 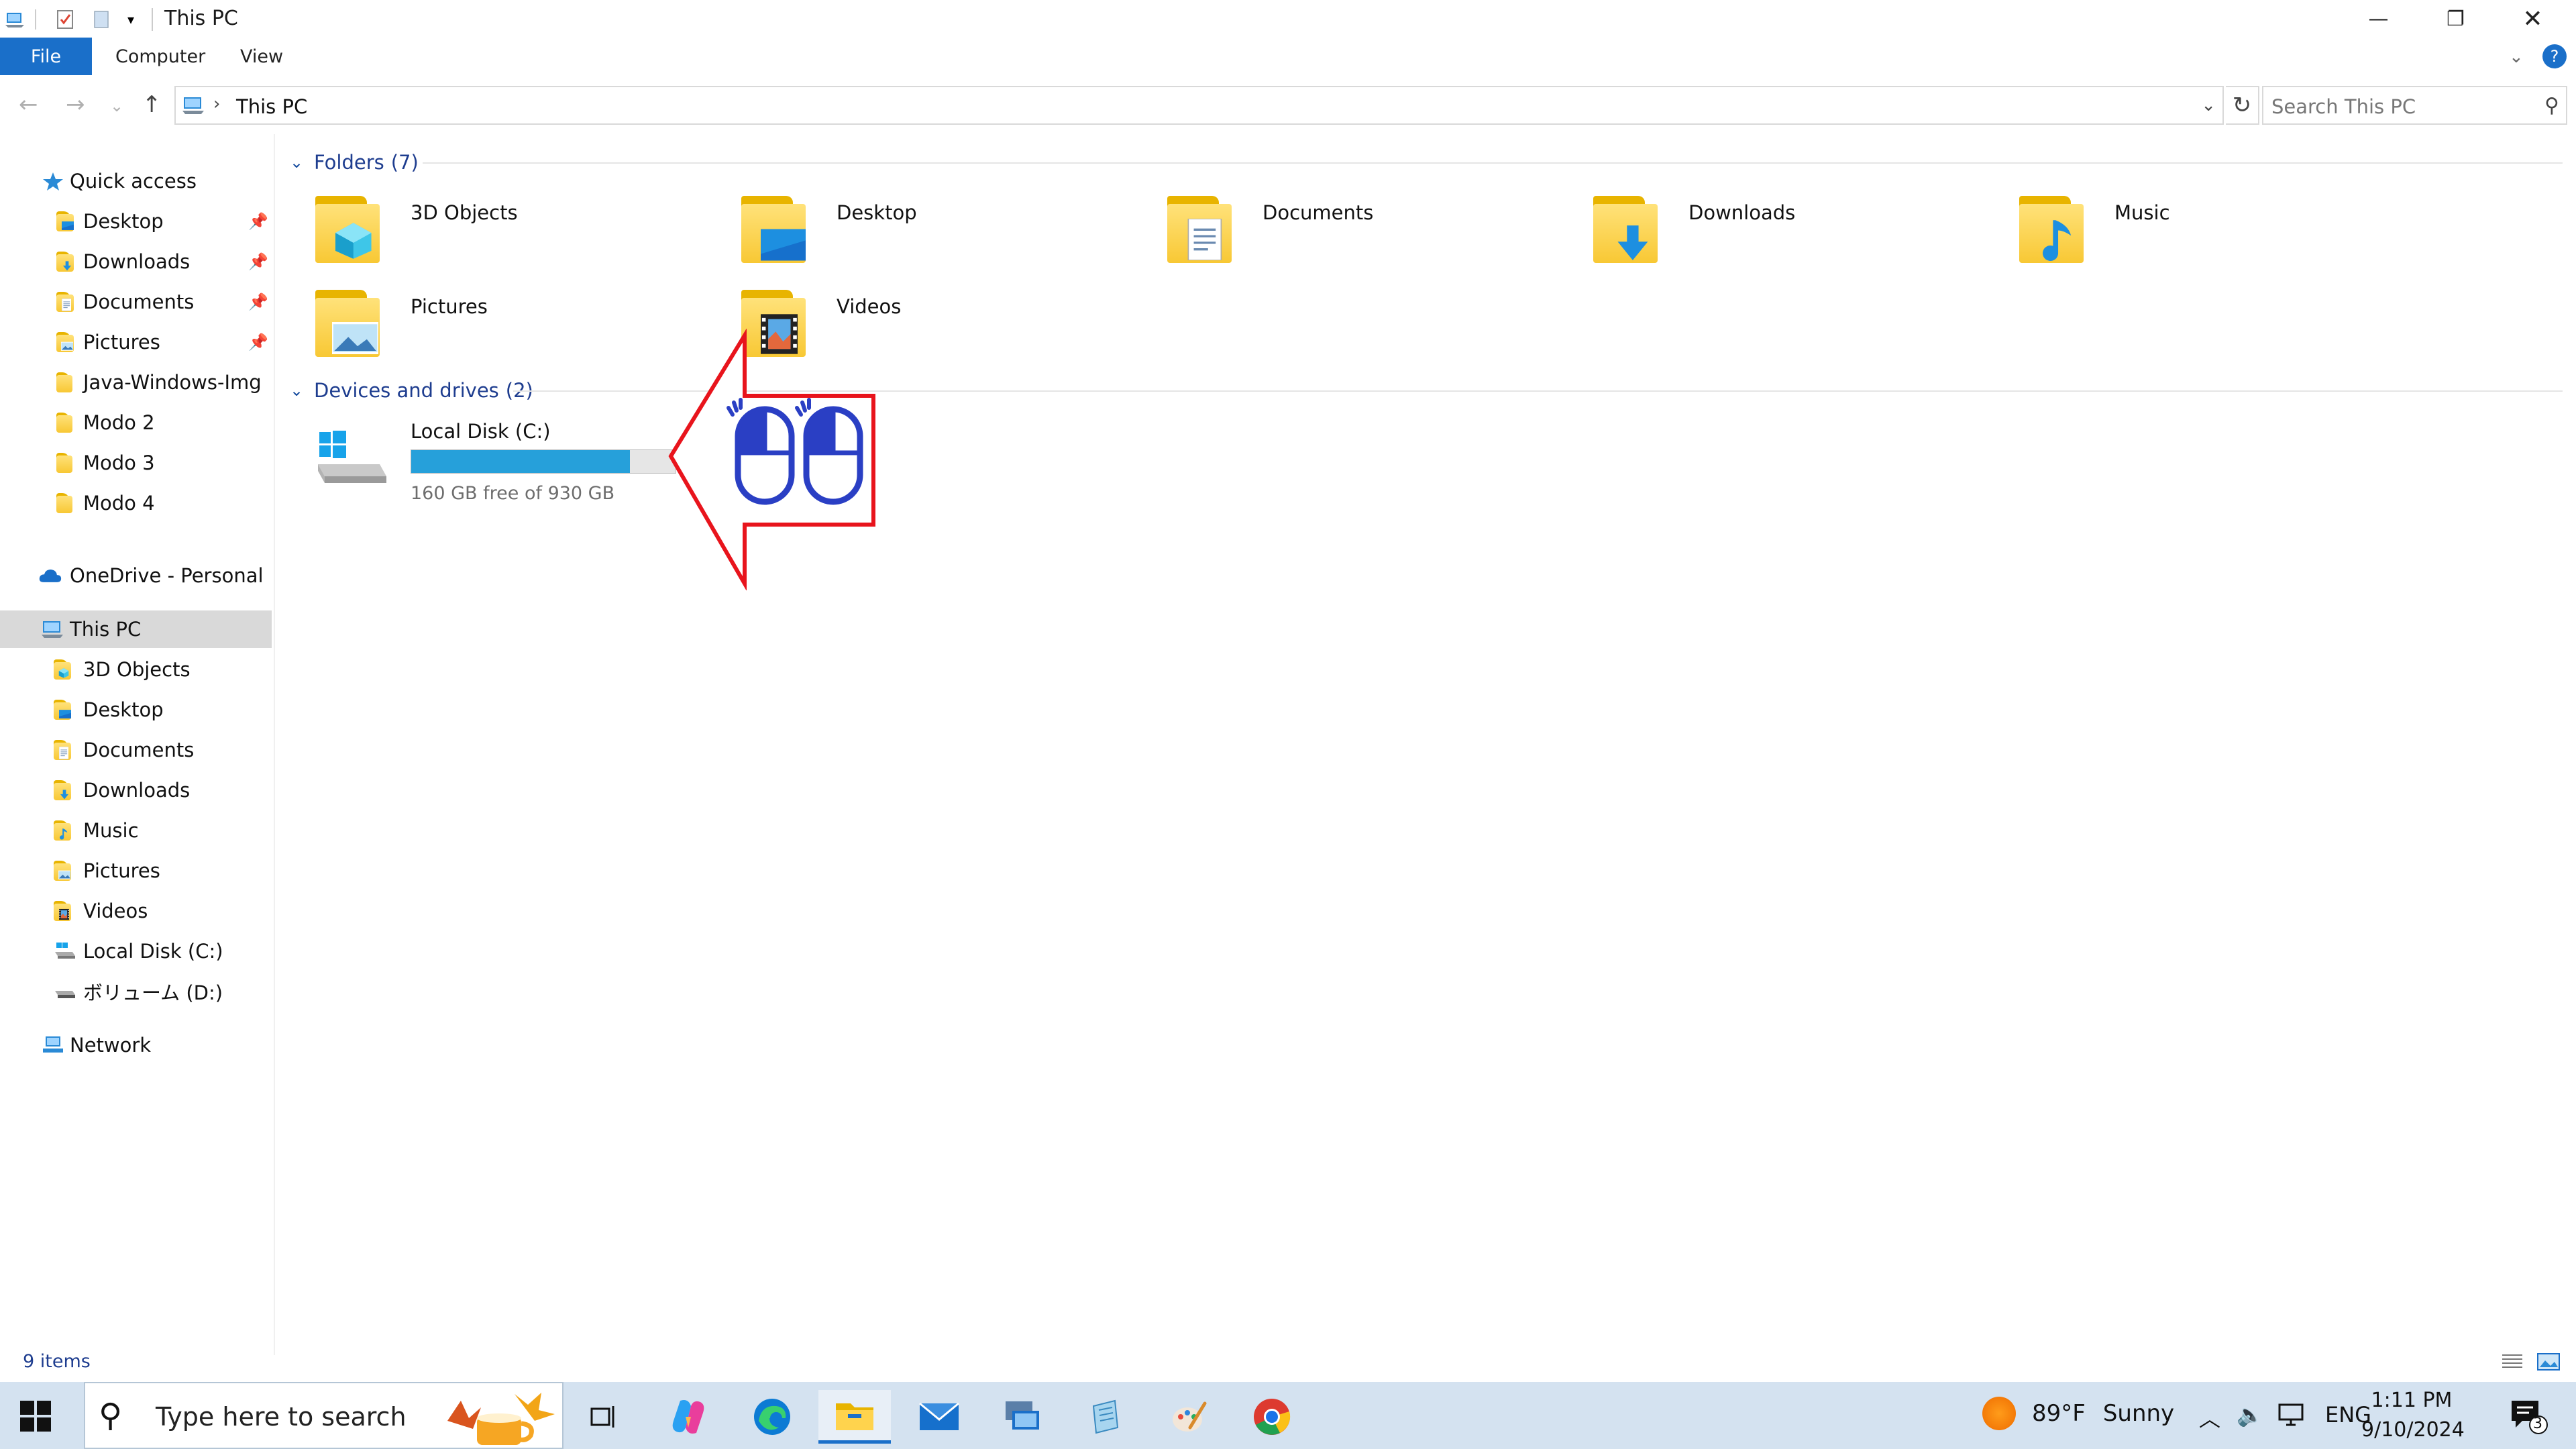 I want to click on folder-tile-music: Music, so click(x=2187, y=228).